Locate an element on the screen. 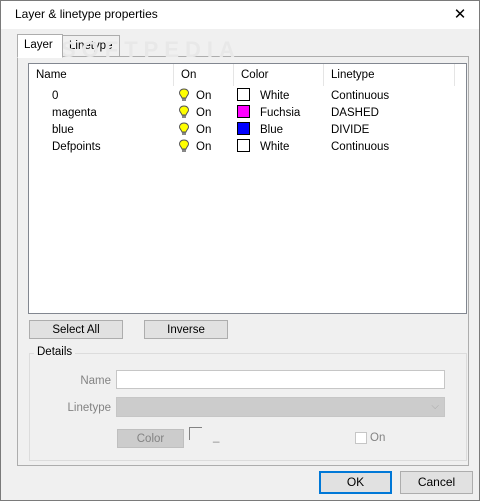  name-field is located at coordinates (280, 379).